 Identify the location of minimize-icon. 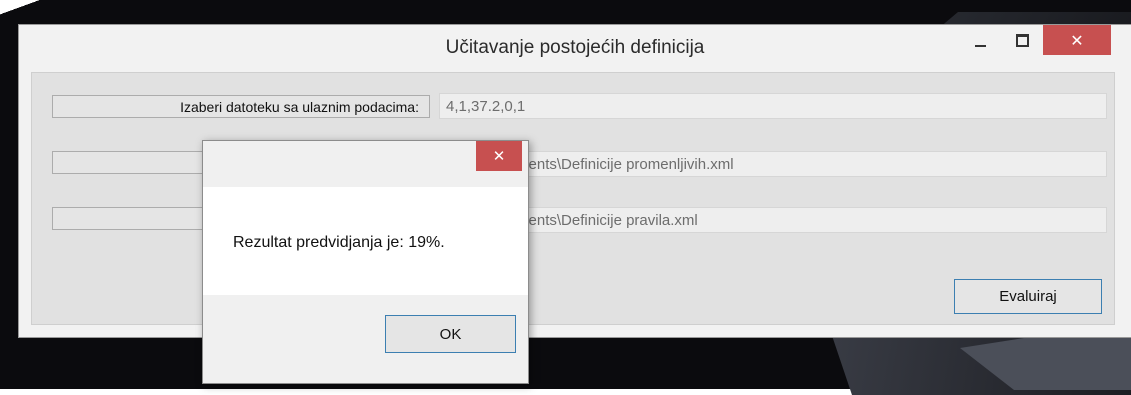
(980, 46).